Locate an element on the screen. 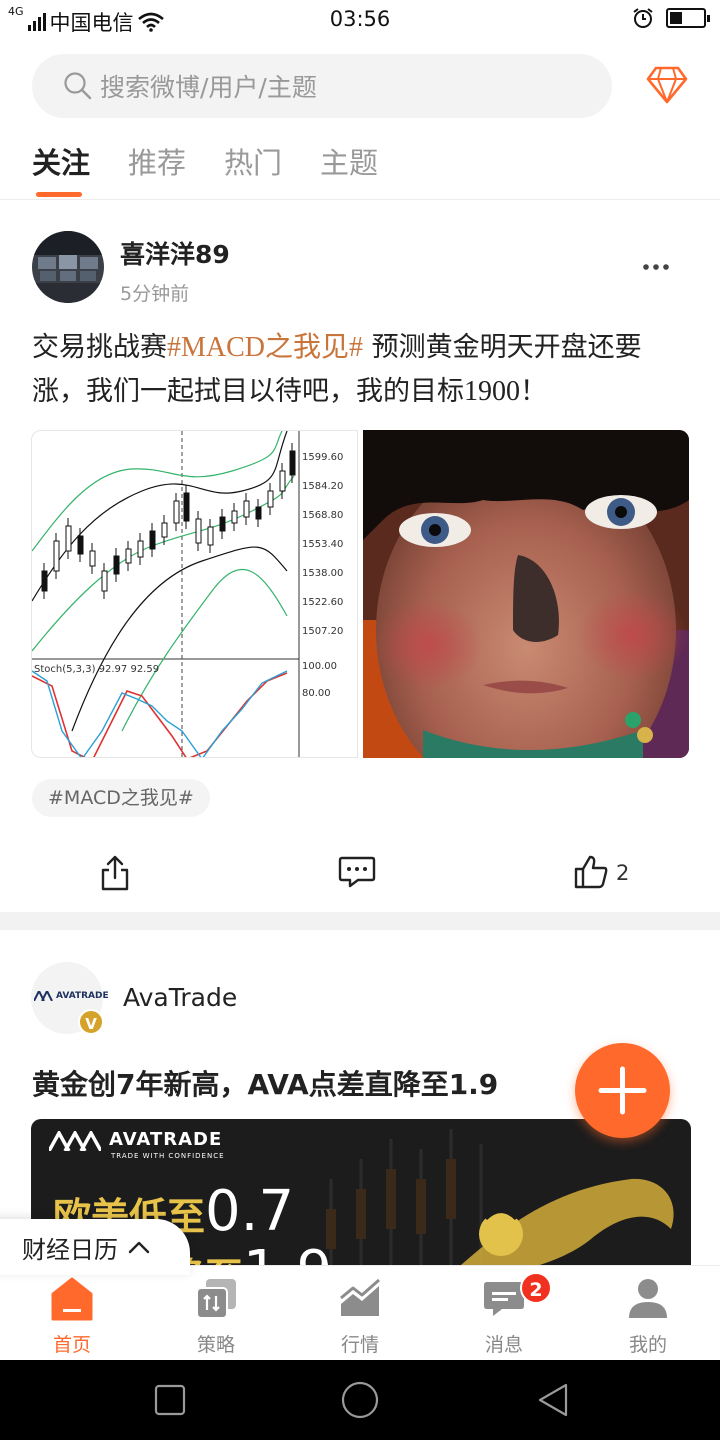  avatar is located at coordinates (68, 267).